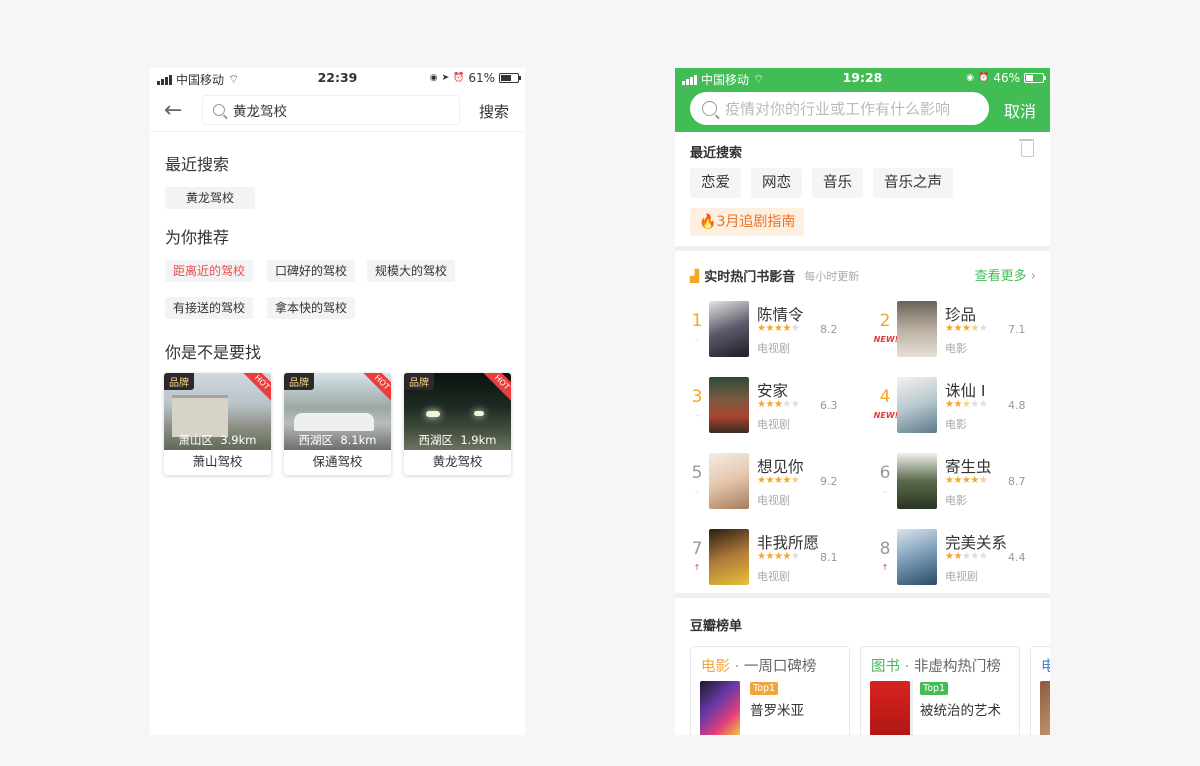 The height and width of the screenshot is (766, 1200). What do you see at coordinates (311, 271) in the screenshot?
I see `recommend-tag: 口碑好的驾校` at bounding box center [311, 271].